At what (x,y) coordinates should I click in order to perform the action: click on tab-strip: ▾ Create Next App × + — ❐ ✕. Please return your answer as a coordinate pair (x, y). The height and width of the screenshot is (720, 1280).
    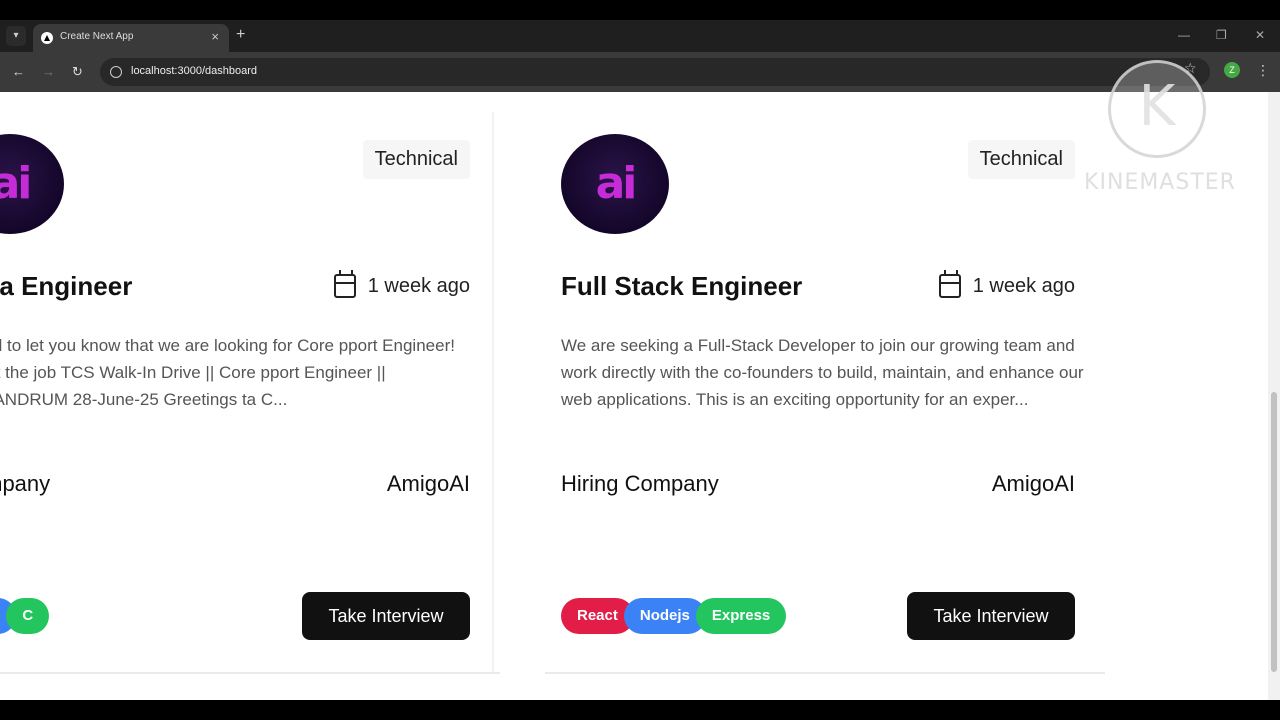
    Looking at the image, I should click on (640, 36).